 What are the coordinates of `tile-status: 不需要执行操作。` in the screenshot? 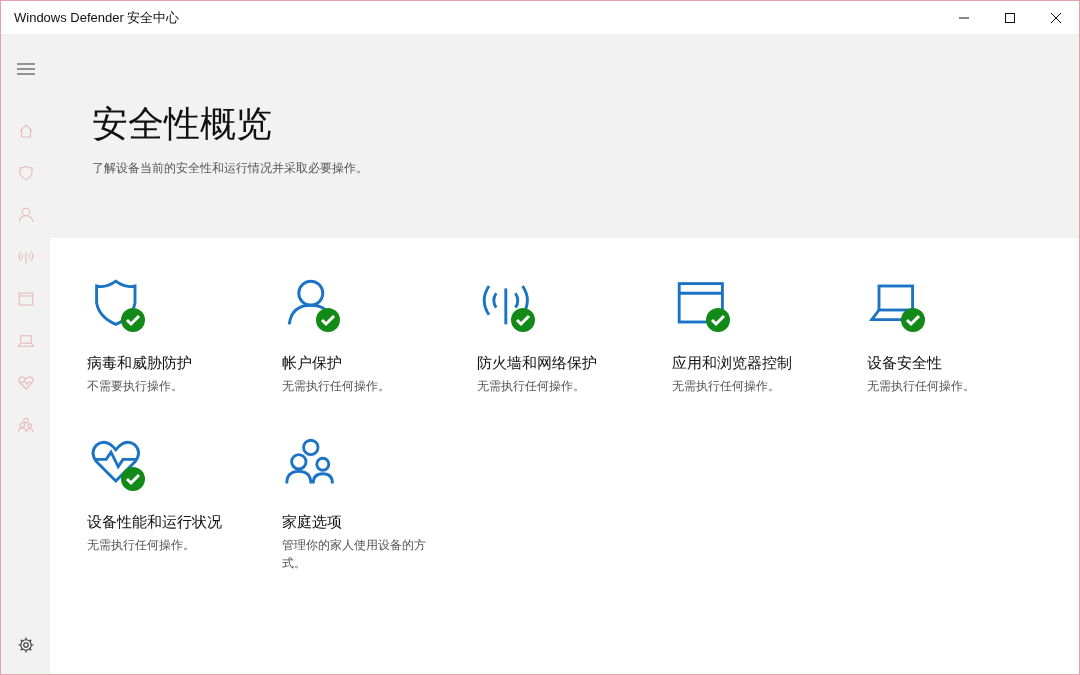 It's located at (135, 386).